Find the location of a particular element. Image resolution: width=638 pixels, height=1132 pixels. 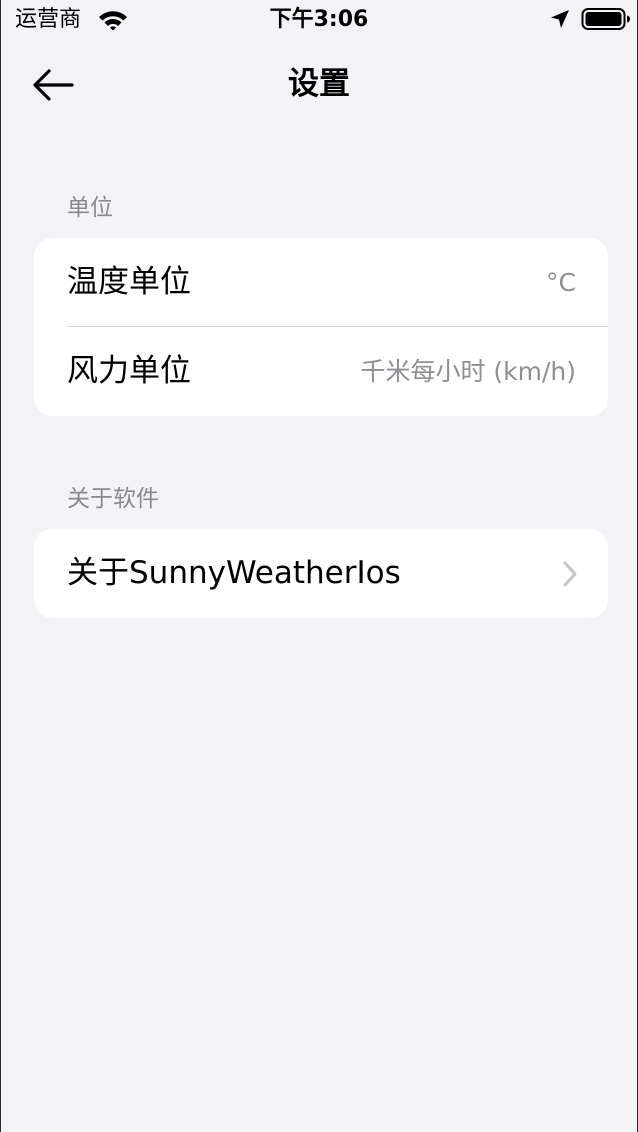

status-bar: 运营商 下午3:06 is located at coordinates (319, 20).